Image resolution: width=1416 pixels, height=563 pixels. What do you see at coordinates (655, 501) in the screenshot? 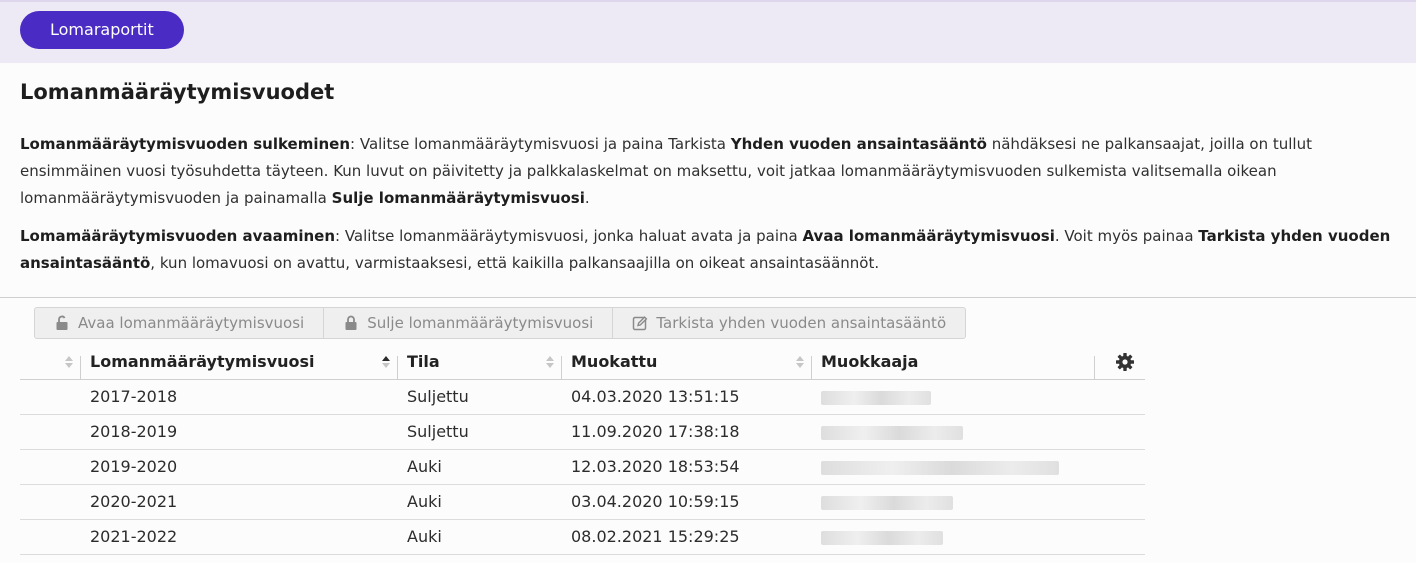
I see `modified-cell: 03.04.2020 10:59:15` at bounding box center [655, 501].